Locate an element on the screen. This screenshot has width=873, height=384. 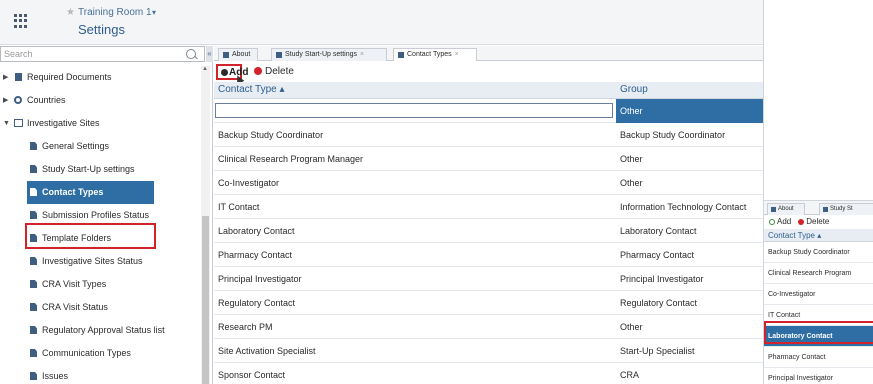
sidebar-item-general-settings: General Settings is located at coordinates (100, 146).